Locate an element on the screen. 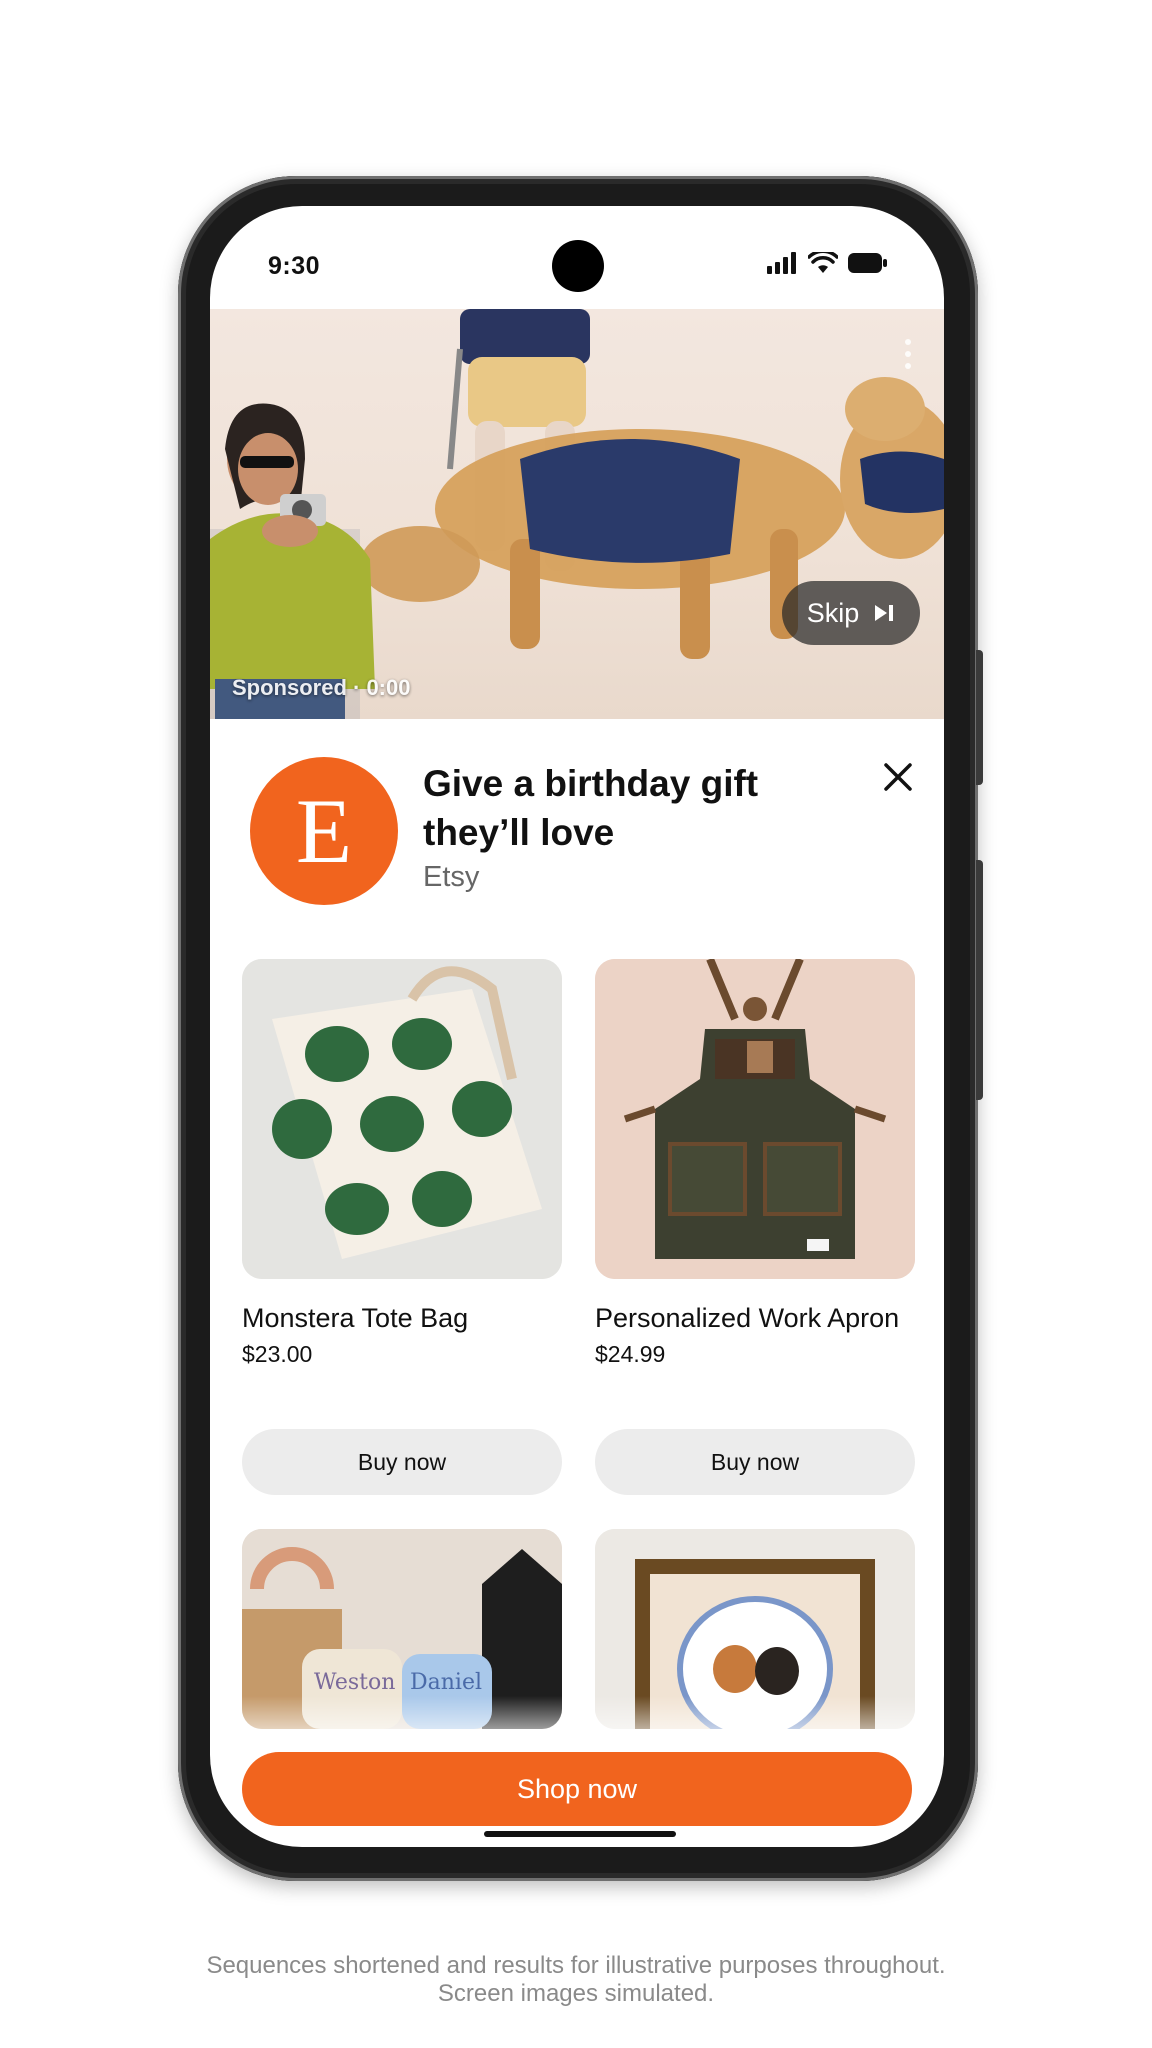  product-card: Monstera Tote Bag $23.00 is located at coordinates (402, 1163).